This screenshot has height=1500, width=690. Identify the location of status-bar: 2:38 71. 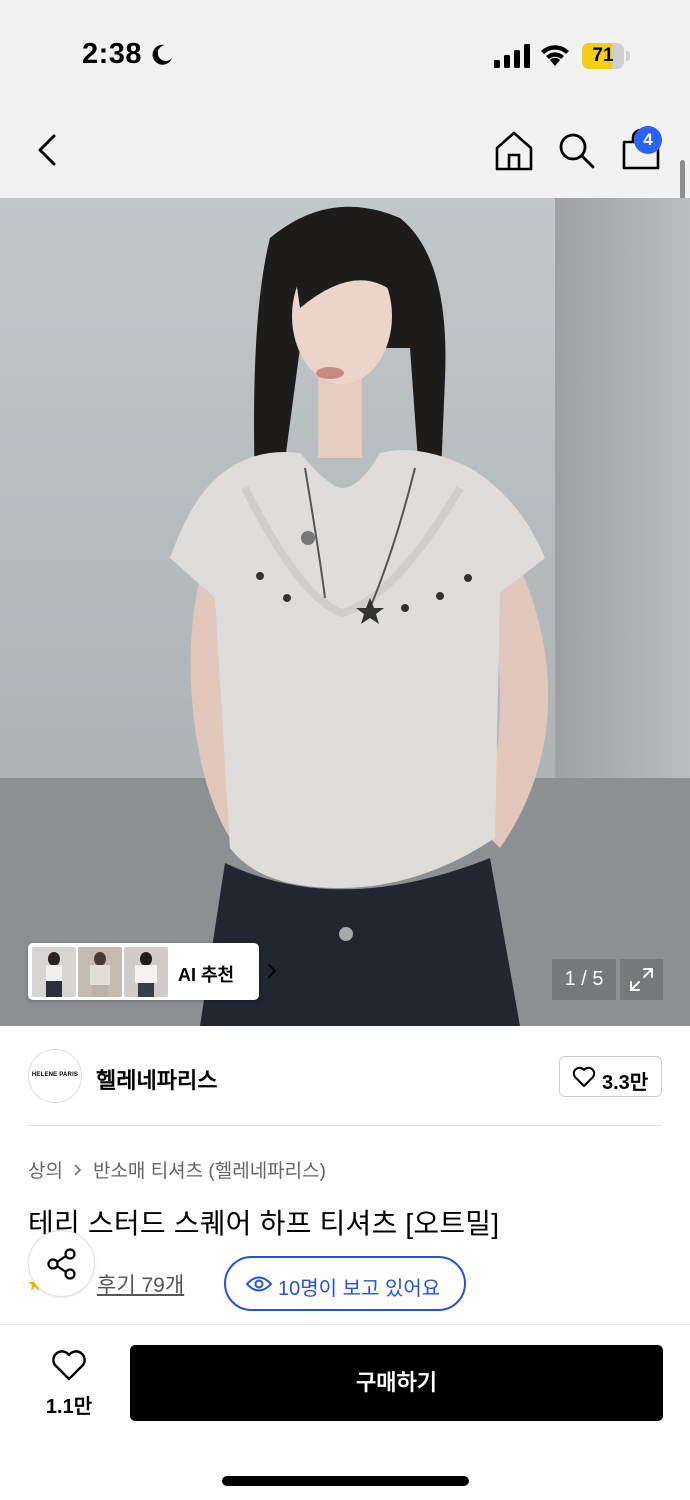
(345, 50).